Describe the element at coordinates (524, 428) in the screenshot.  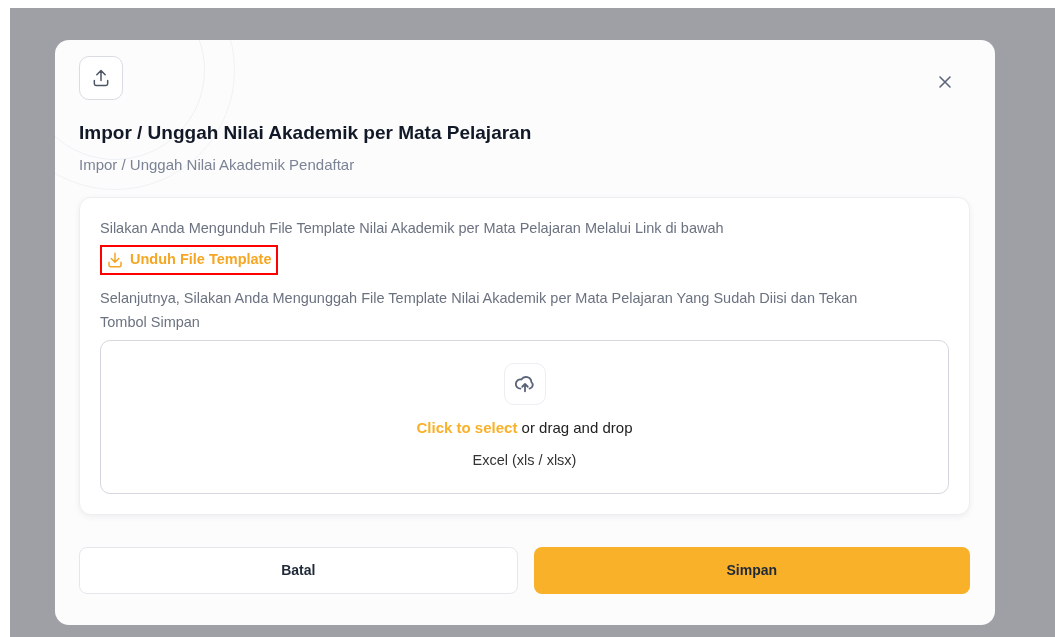
I see `dropzone-prompt: Click to select or drag and drop` at that location.